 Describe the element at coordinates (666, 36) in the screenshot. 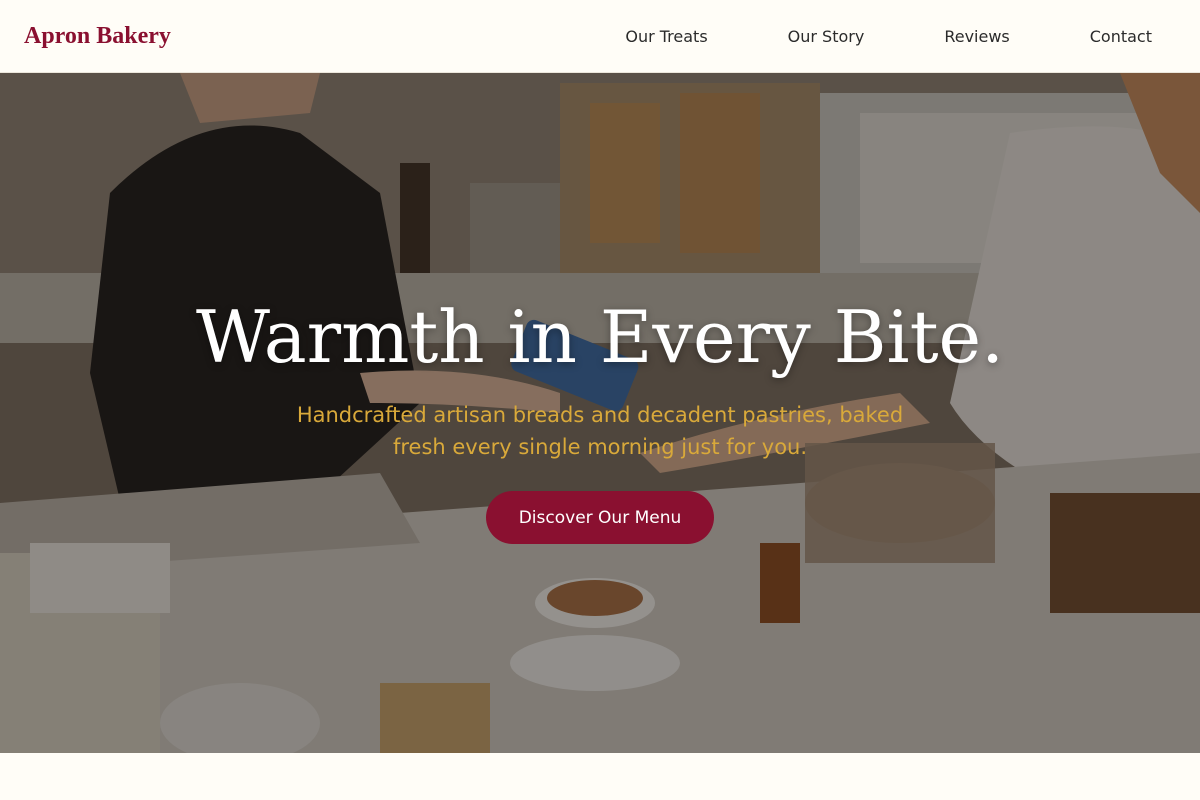

I see `nav-link-our-treats: Our Treats` at that location.